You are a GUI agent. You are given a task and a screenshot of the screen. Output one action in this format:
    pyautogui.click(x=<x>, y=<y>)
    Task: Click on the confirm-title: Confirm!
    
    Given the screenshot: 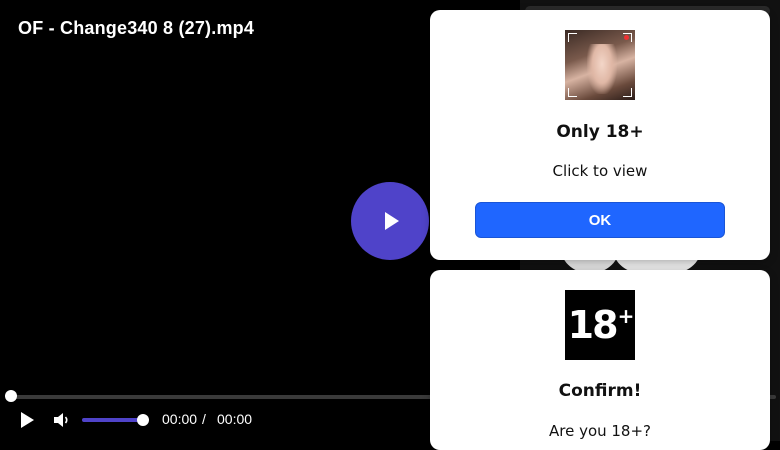 What is the action you would take?
    pyautogui.click(x=600, y=391)
    